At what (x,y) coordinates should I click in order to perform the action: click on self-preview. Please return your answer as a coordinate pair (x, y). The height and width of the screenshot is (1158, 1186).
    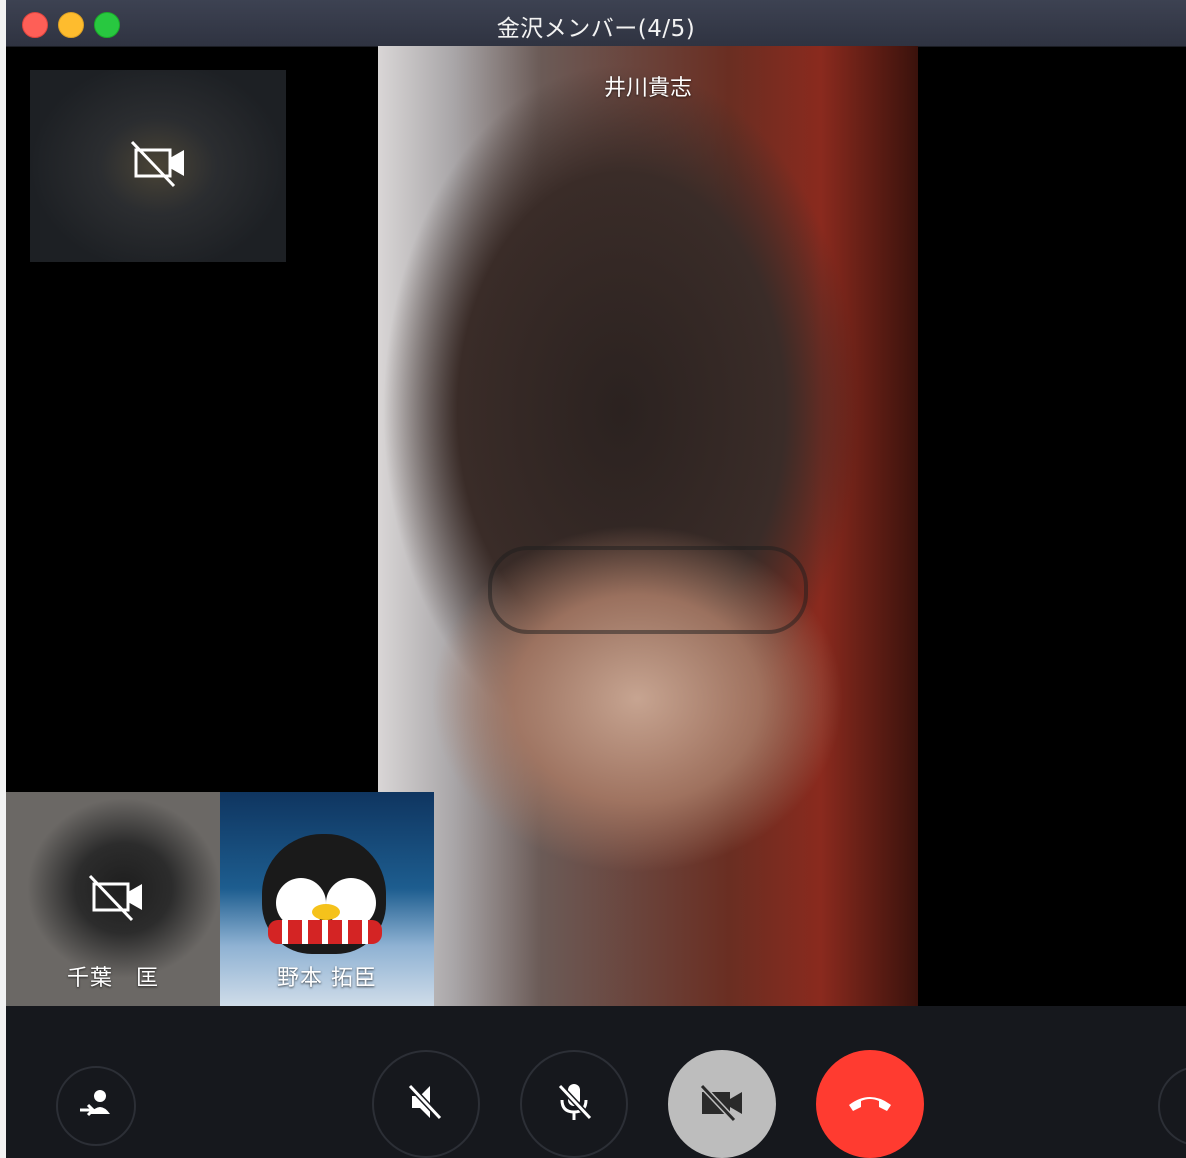
    Looking at the image, I should click on (158, 166).